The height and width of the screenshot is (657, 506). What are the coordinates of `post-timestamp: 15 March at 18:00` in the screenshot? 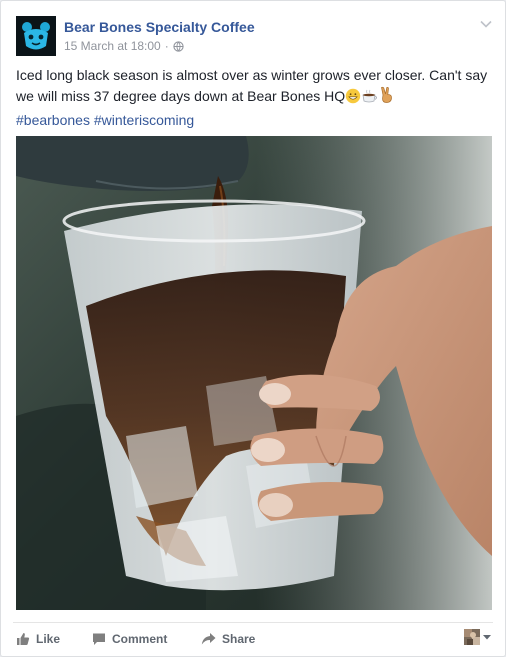 It's located at (112, 46).